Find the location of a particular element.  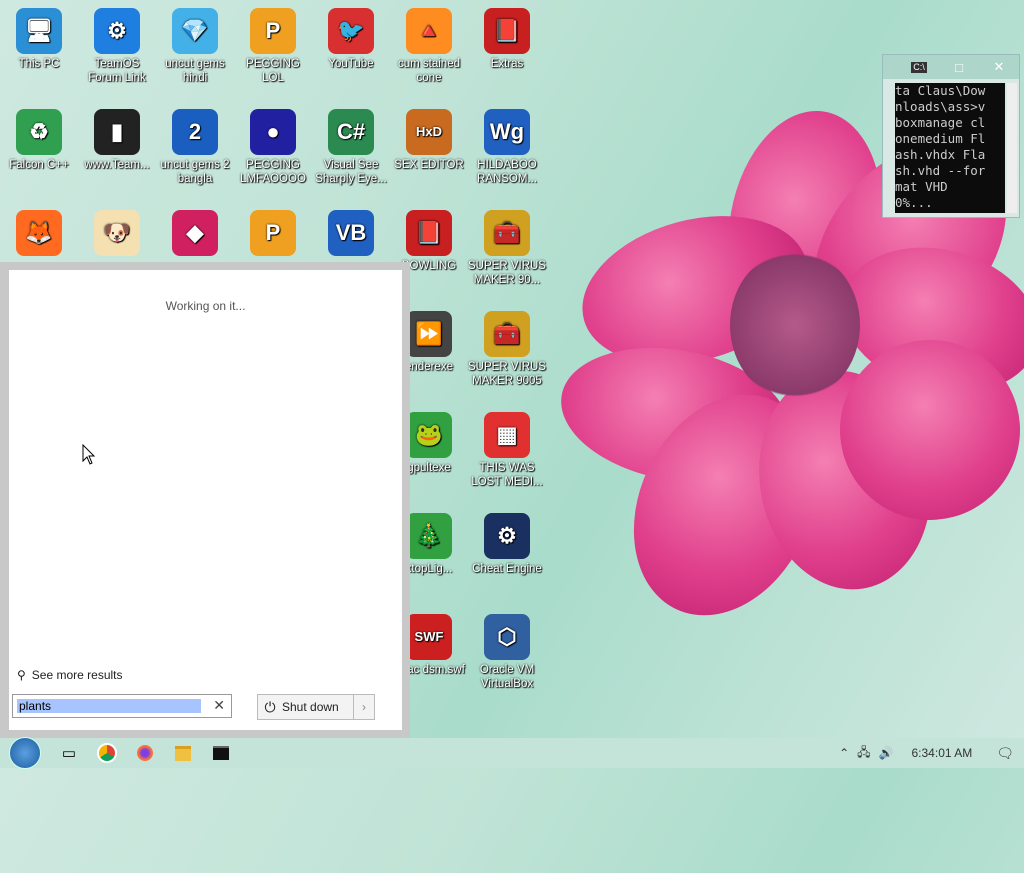

app-icon: 🦊 is located at coordinates (39, 233).